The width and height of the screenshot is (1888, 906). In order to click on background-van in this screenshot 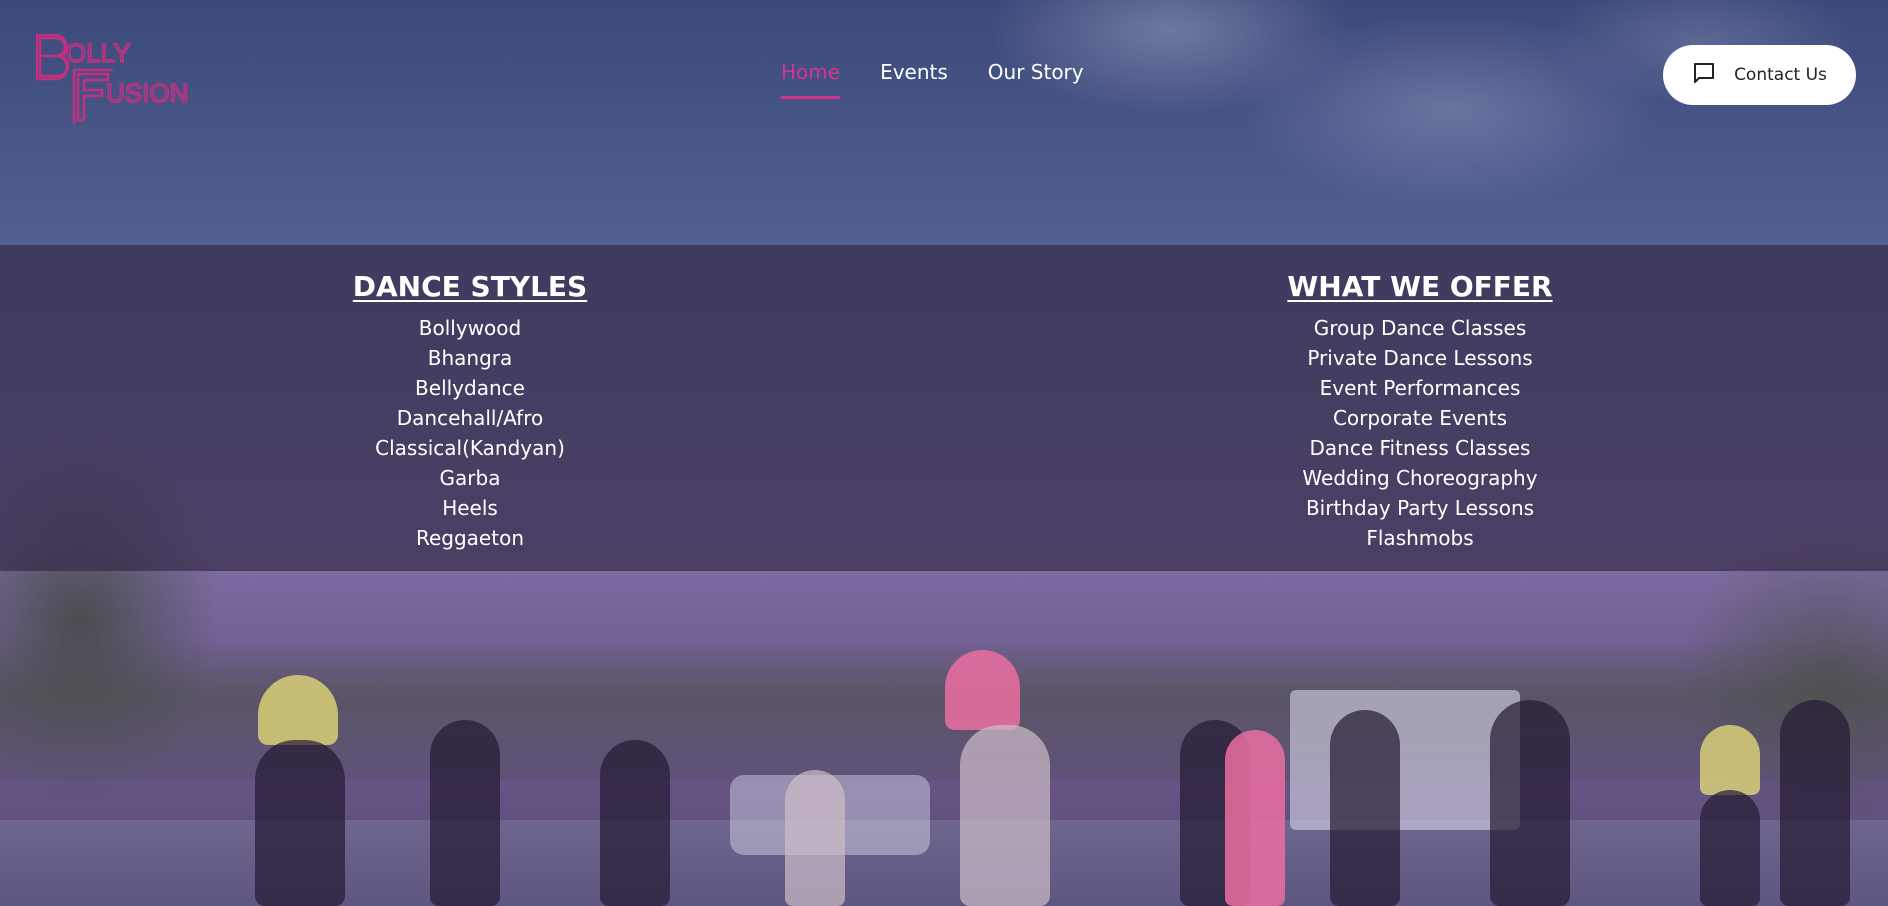, I will do `click(1405, 760)`.